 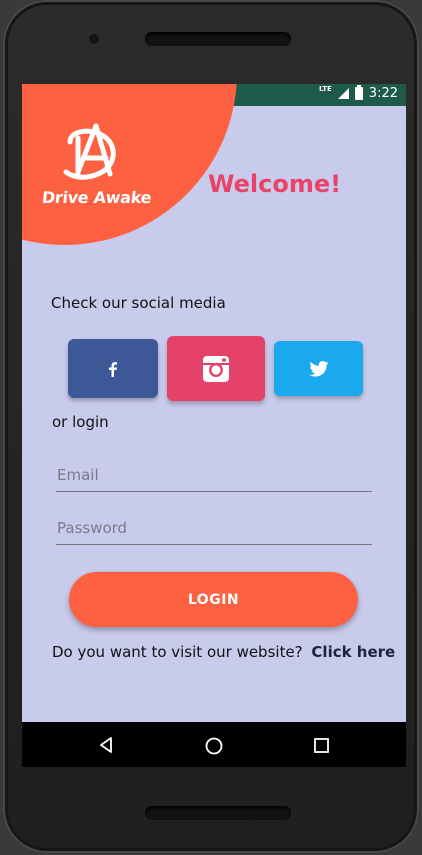 I want to click on header-decoration, so click(x=129, y=164).